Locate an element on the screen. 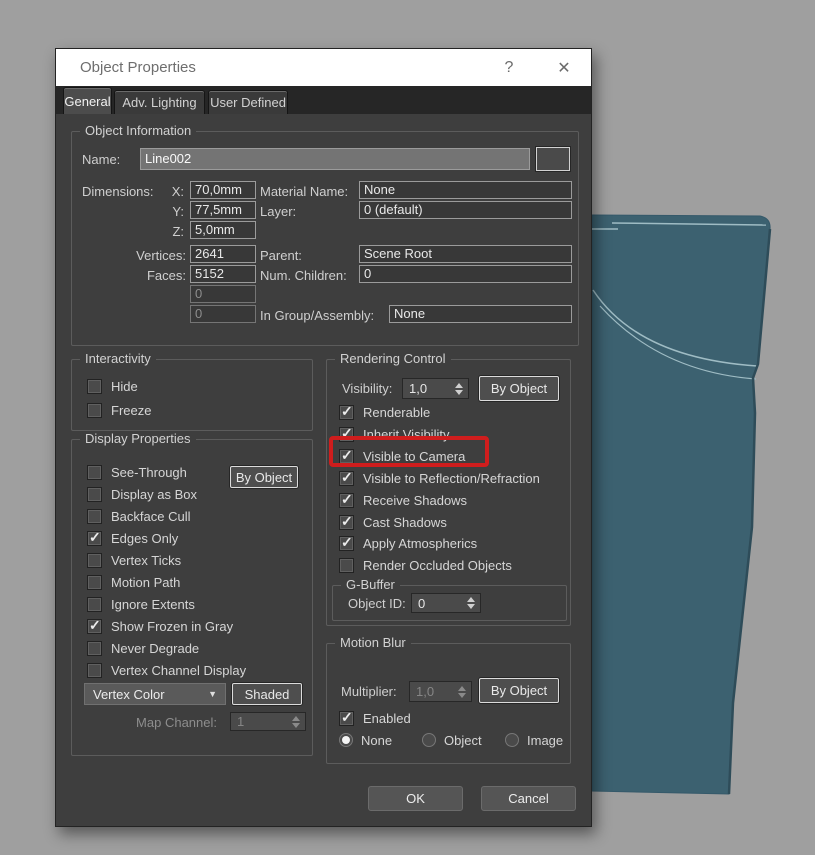 This screenshot has width=815, height=855. checkbox-visible-to-reflection-refraction: Visible to Reflection/Refraction is located at coordinates (439, 477).